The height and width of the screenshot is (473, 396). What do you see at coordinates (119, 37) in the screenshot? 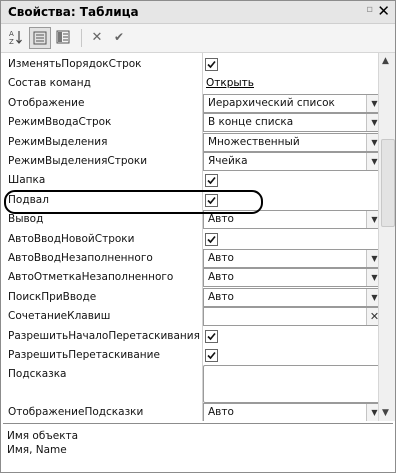
I see `check-icon: ✔` at bounding box center [119, 37].